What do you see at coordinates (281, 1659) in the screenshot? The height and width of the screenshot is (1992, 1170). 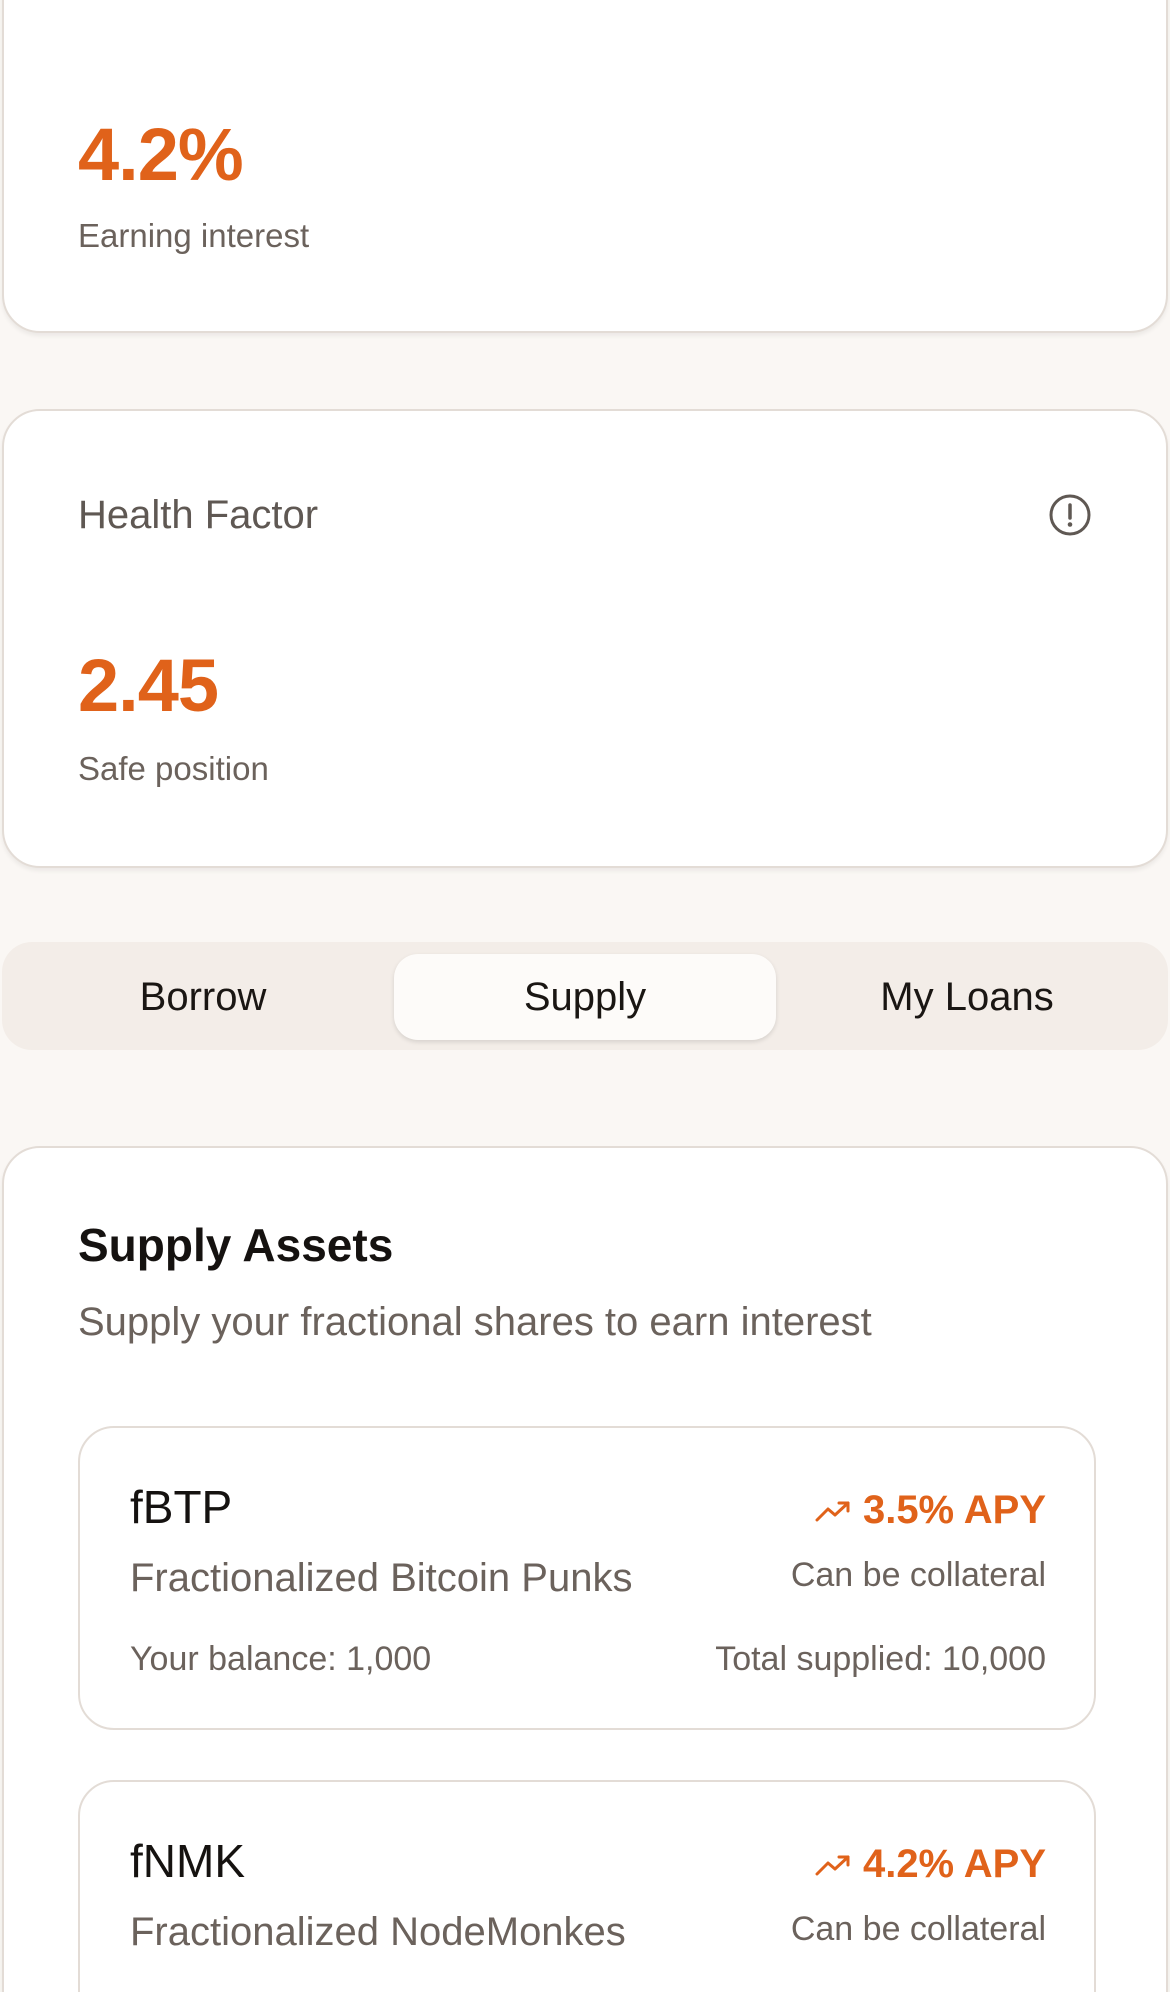 I see `asset-balance: Your balance: 1,000` at bounding box center [281, 1659].